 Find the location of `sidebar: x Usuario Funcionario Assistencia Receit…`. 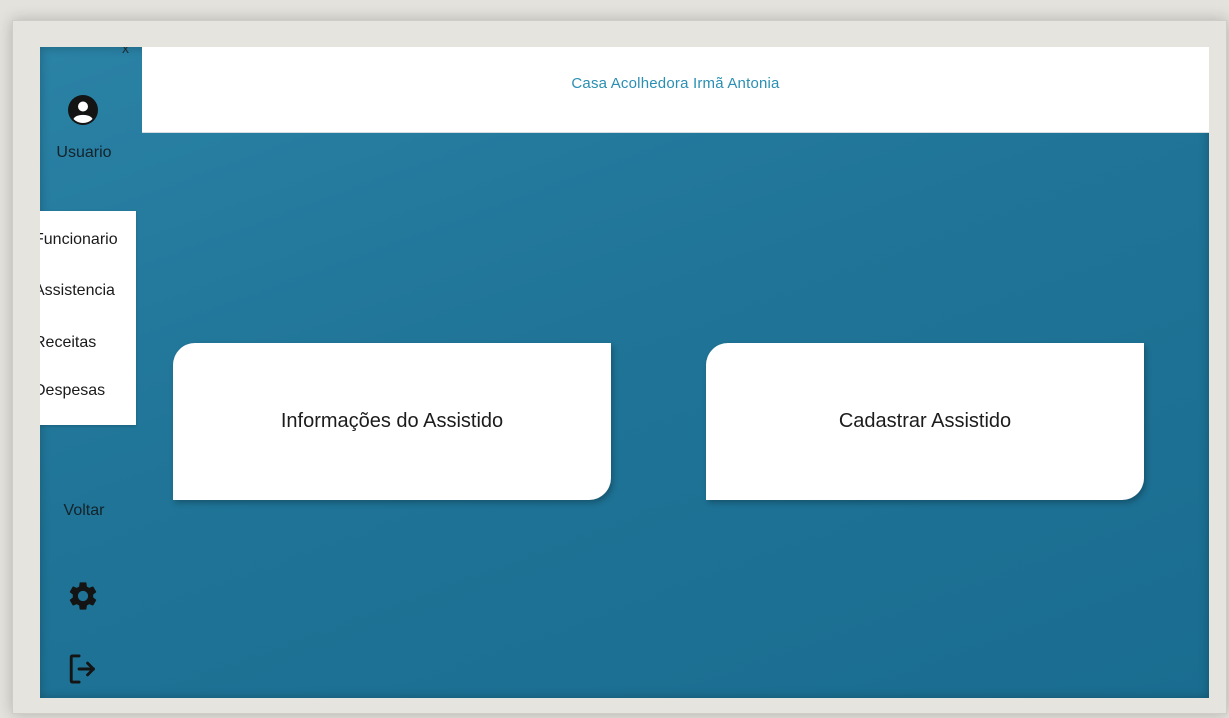

sidebar: x Usuario Funcionario Assistencia Receit… is located at coordinates (91, 372).